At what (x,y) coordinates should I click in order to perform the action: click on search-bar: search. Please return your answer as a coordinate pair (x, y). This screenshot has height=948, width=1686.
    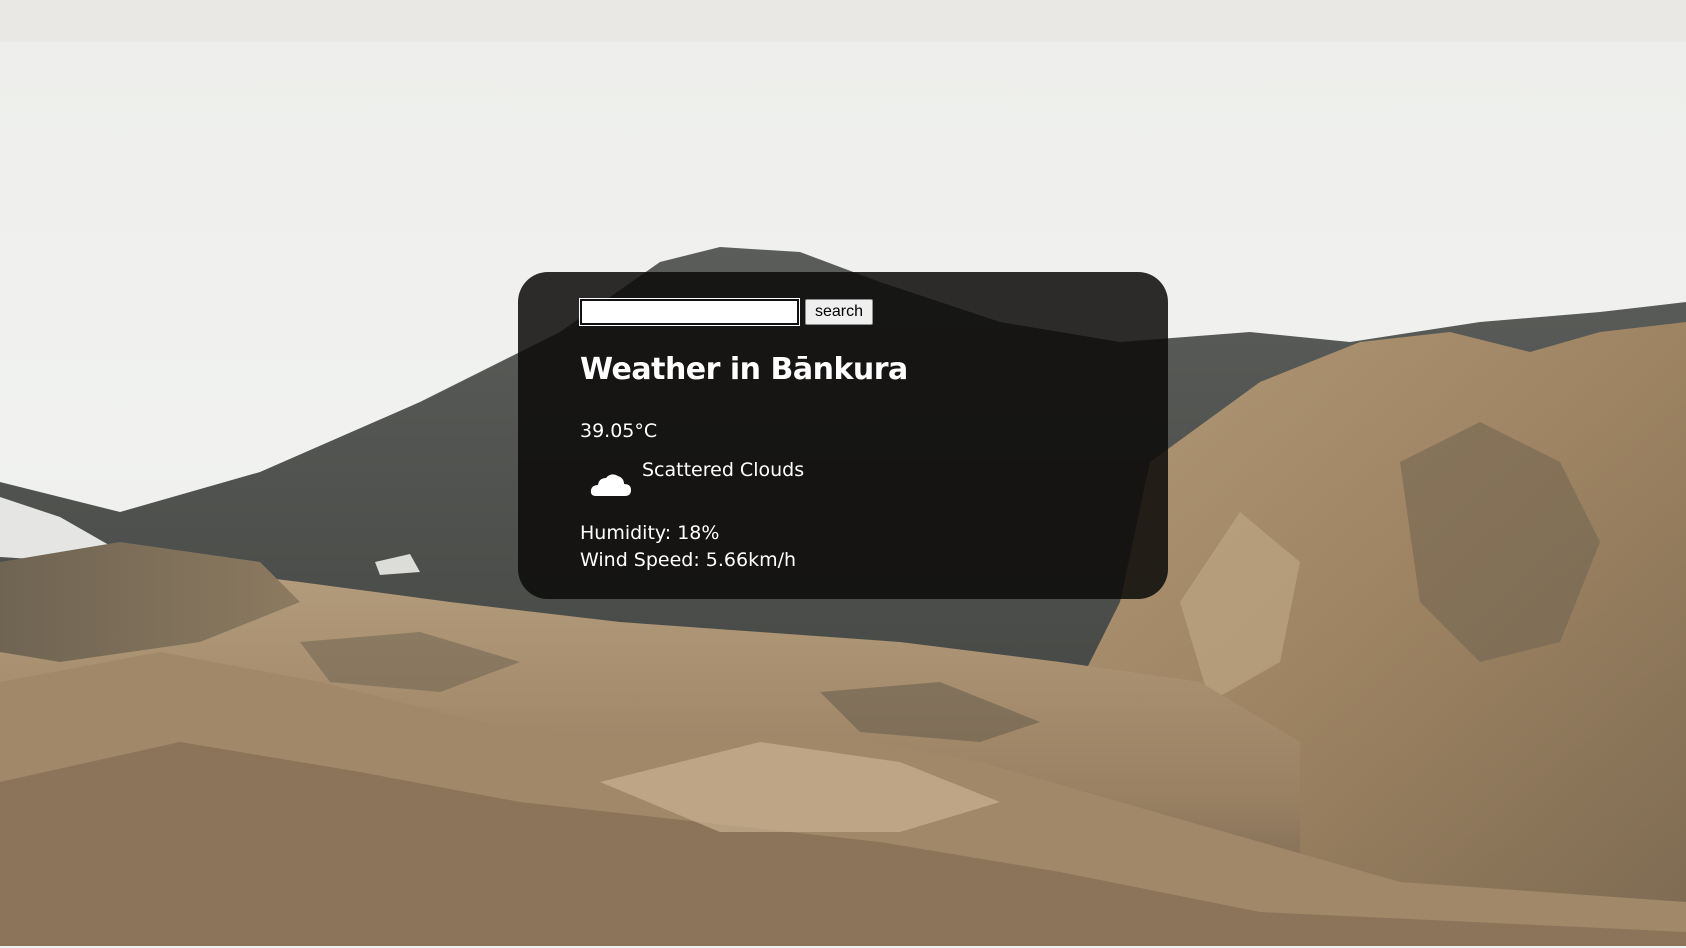
    Looking at the image, I should click on (726, 312).